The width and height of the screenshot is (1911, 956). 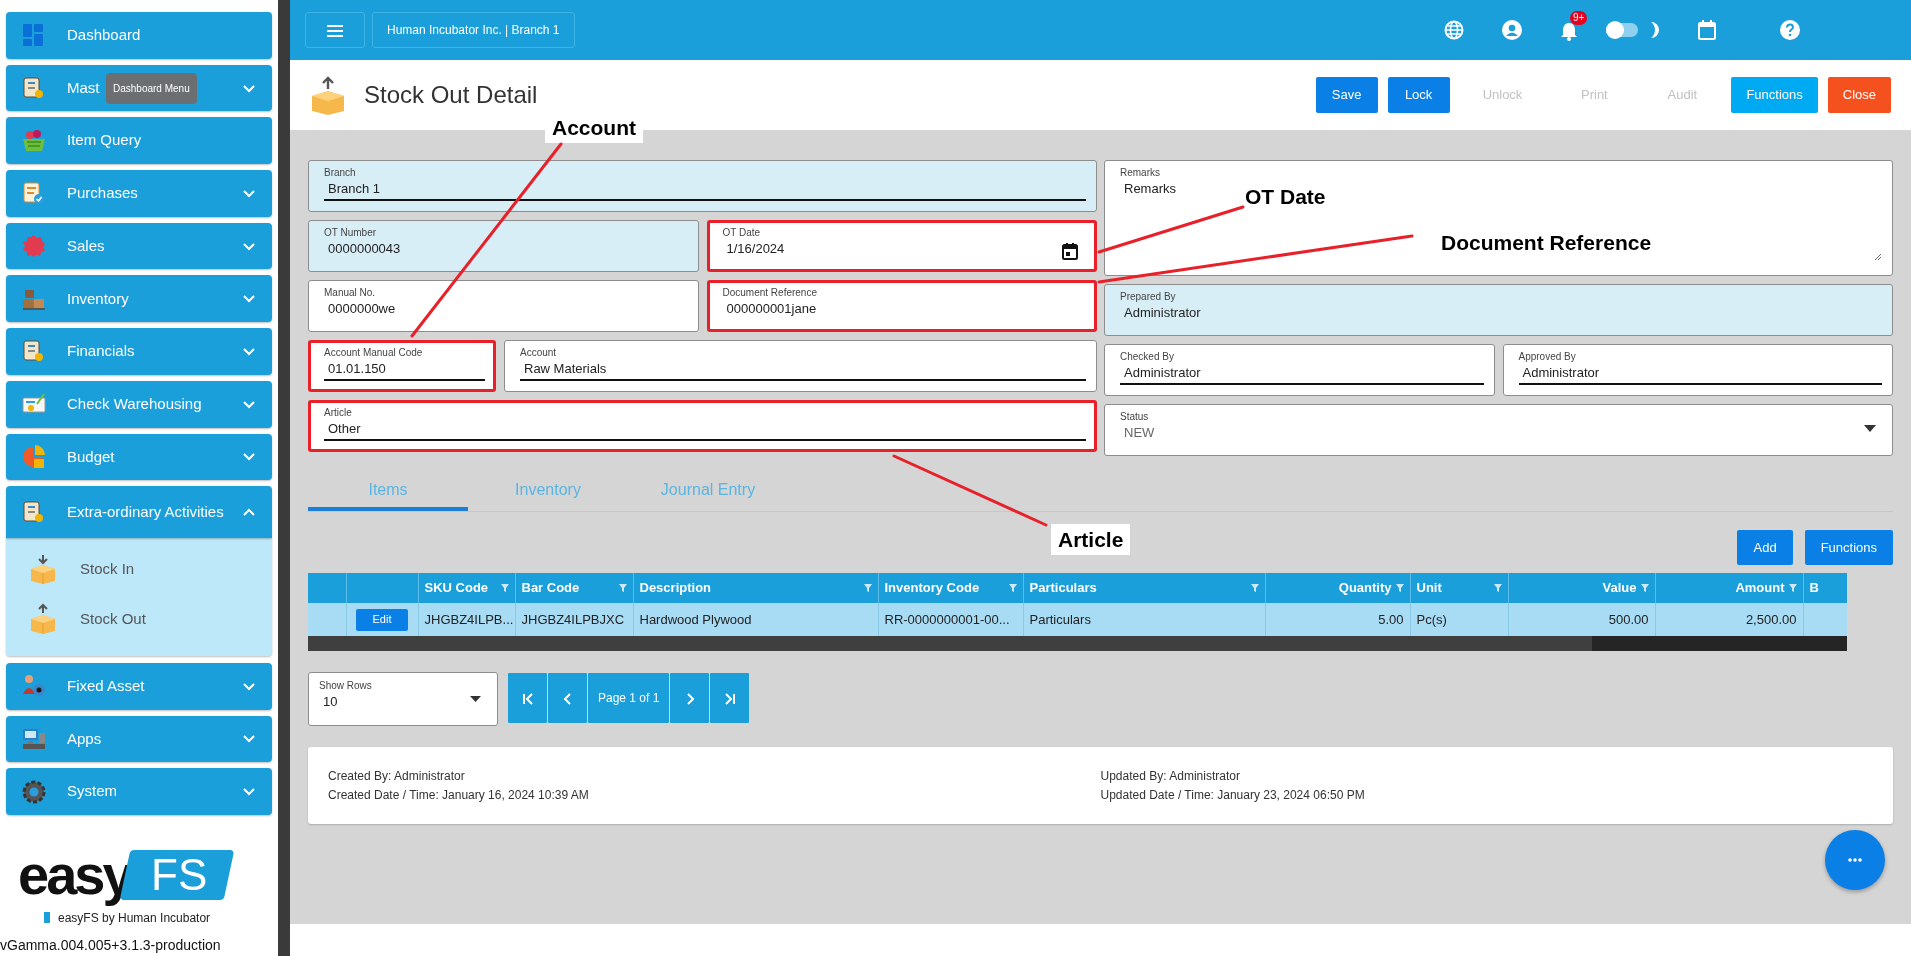 I want to click on computer-icon, so click(x=34, y=738).